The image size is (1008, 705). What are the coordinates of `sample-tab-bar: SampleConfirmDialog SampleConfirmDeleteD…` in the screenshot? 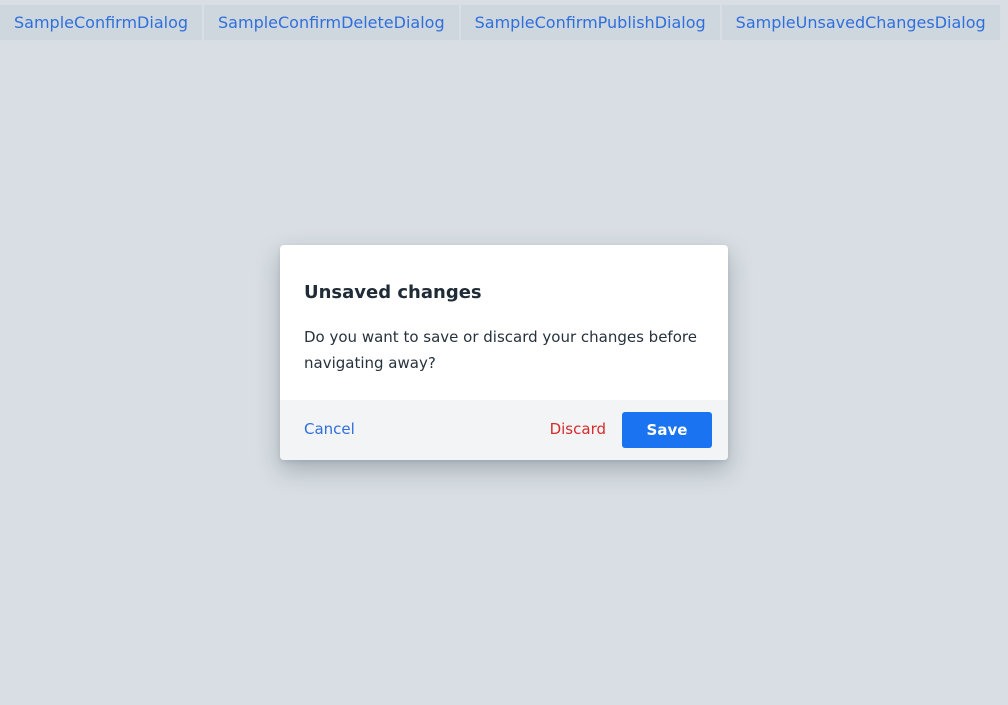 It's located at (500, 22).